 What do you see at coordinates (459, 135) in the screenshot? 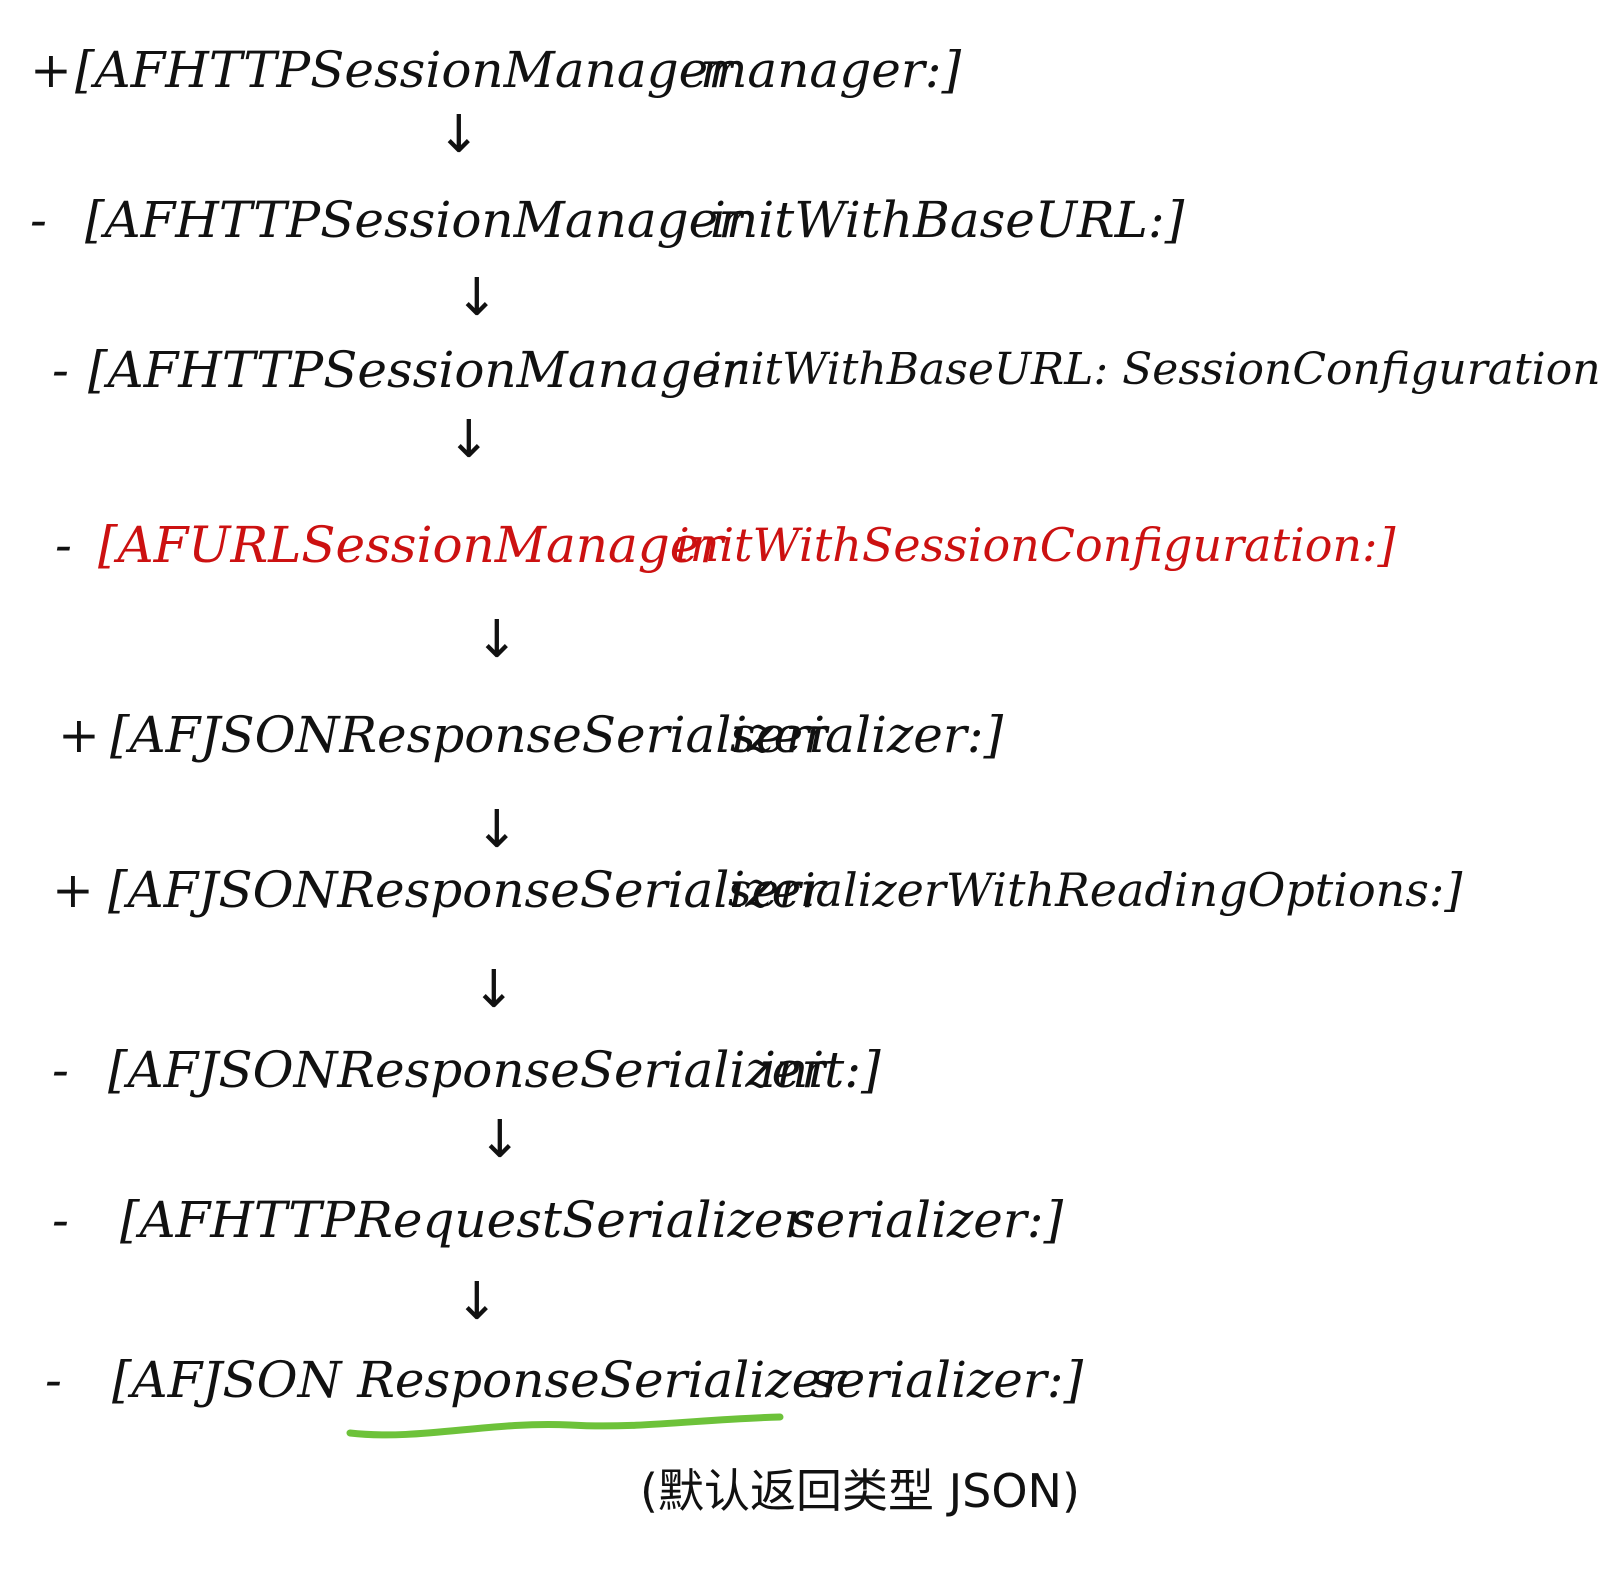
I see `arrow-1: ↓` at bounding box center [459, 135].